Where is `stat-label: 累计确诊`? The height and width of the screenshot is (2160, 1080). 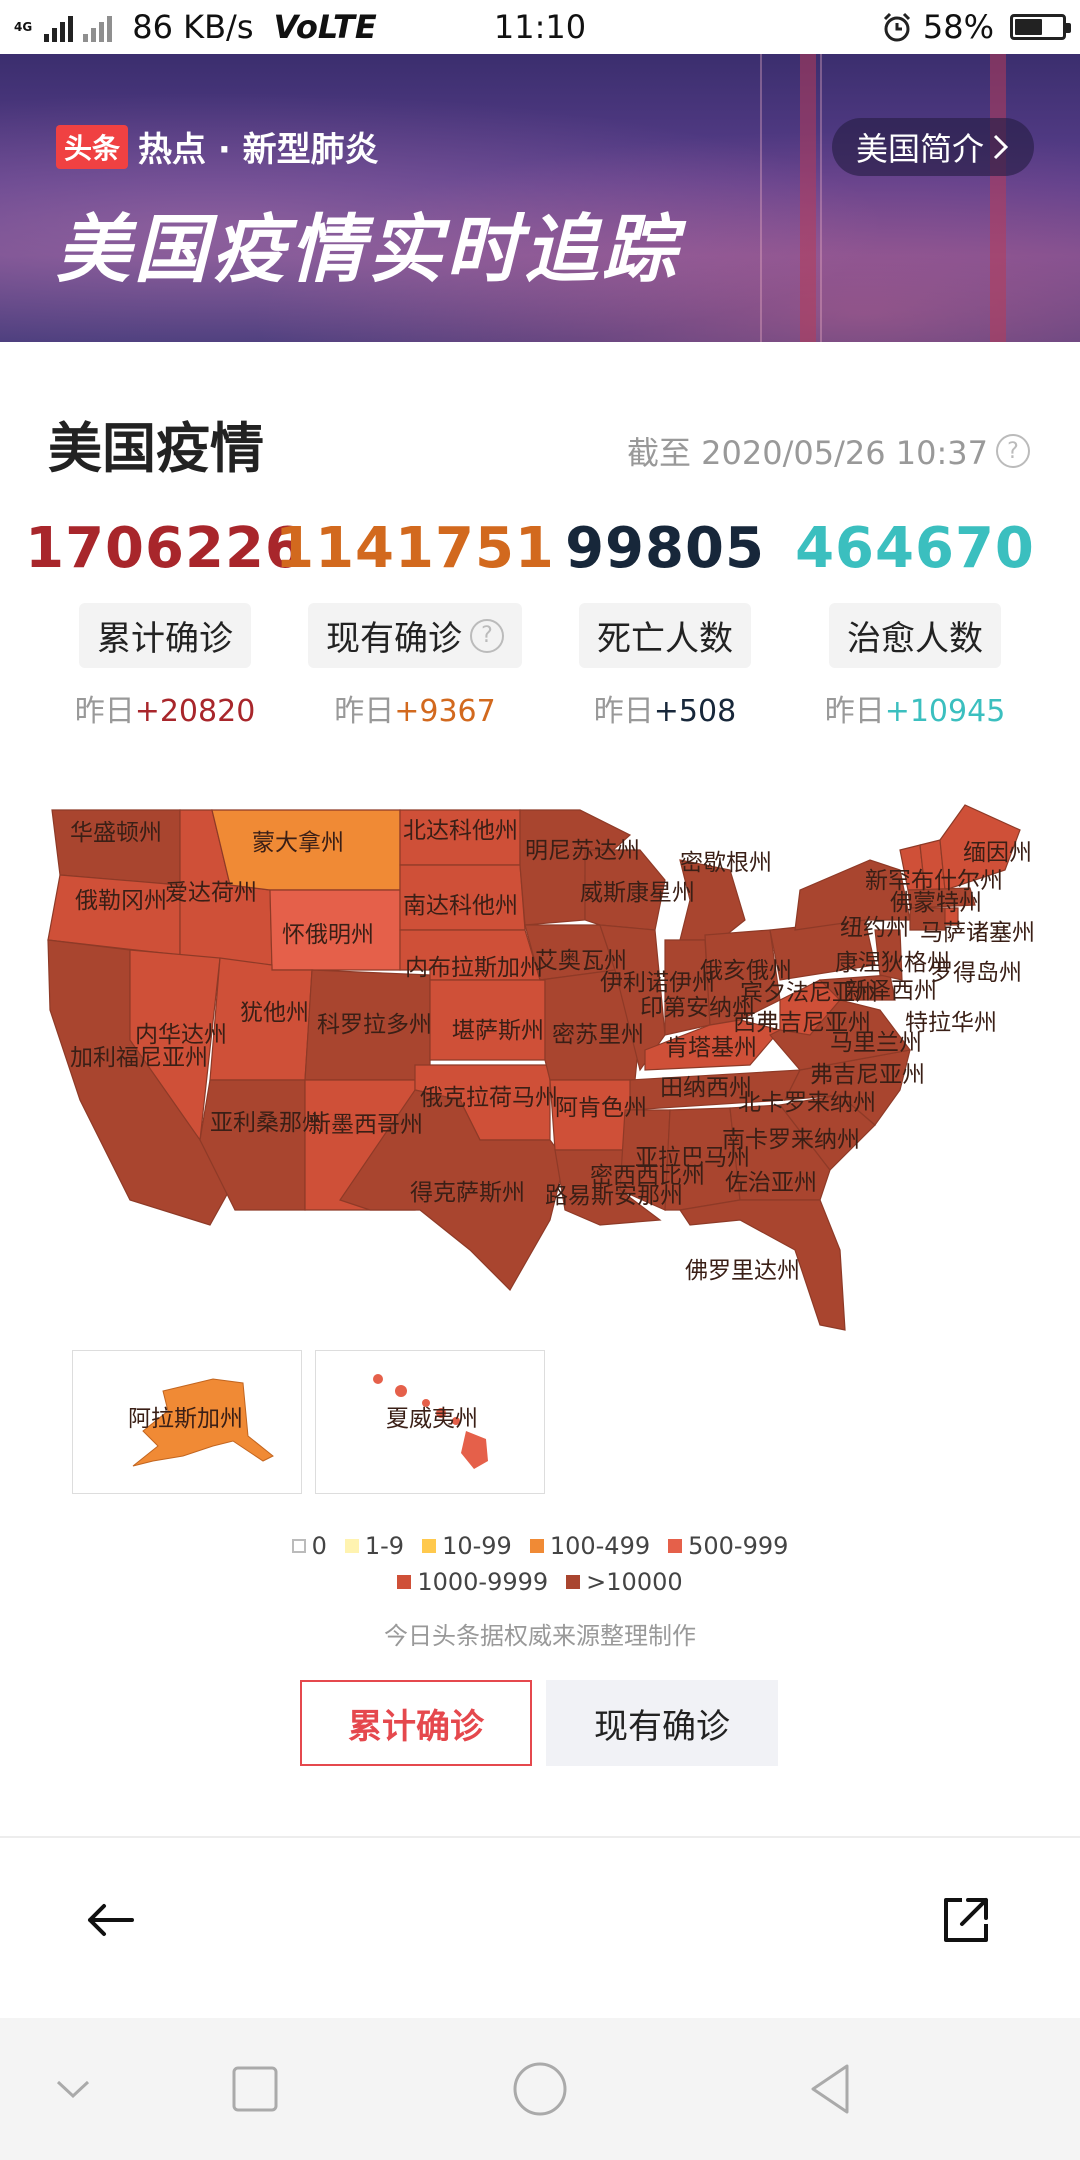 stat-label: 累计确诊 is located at coordinates (165, 635).